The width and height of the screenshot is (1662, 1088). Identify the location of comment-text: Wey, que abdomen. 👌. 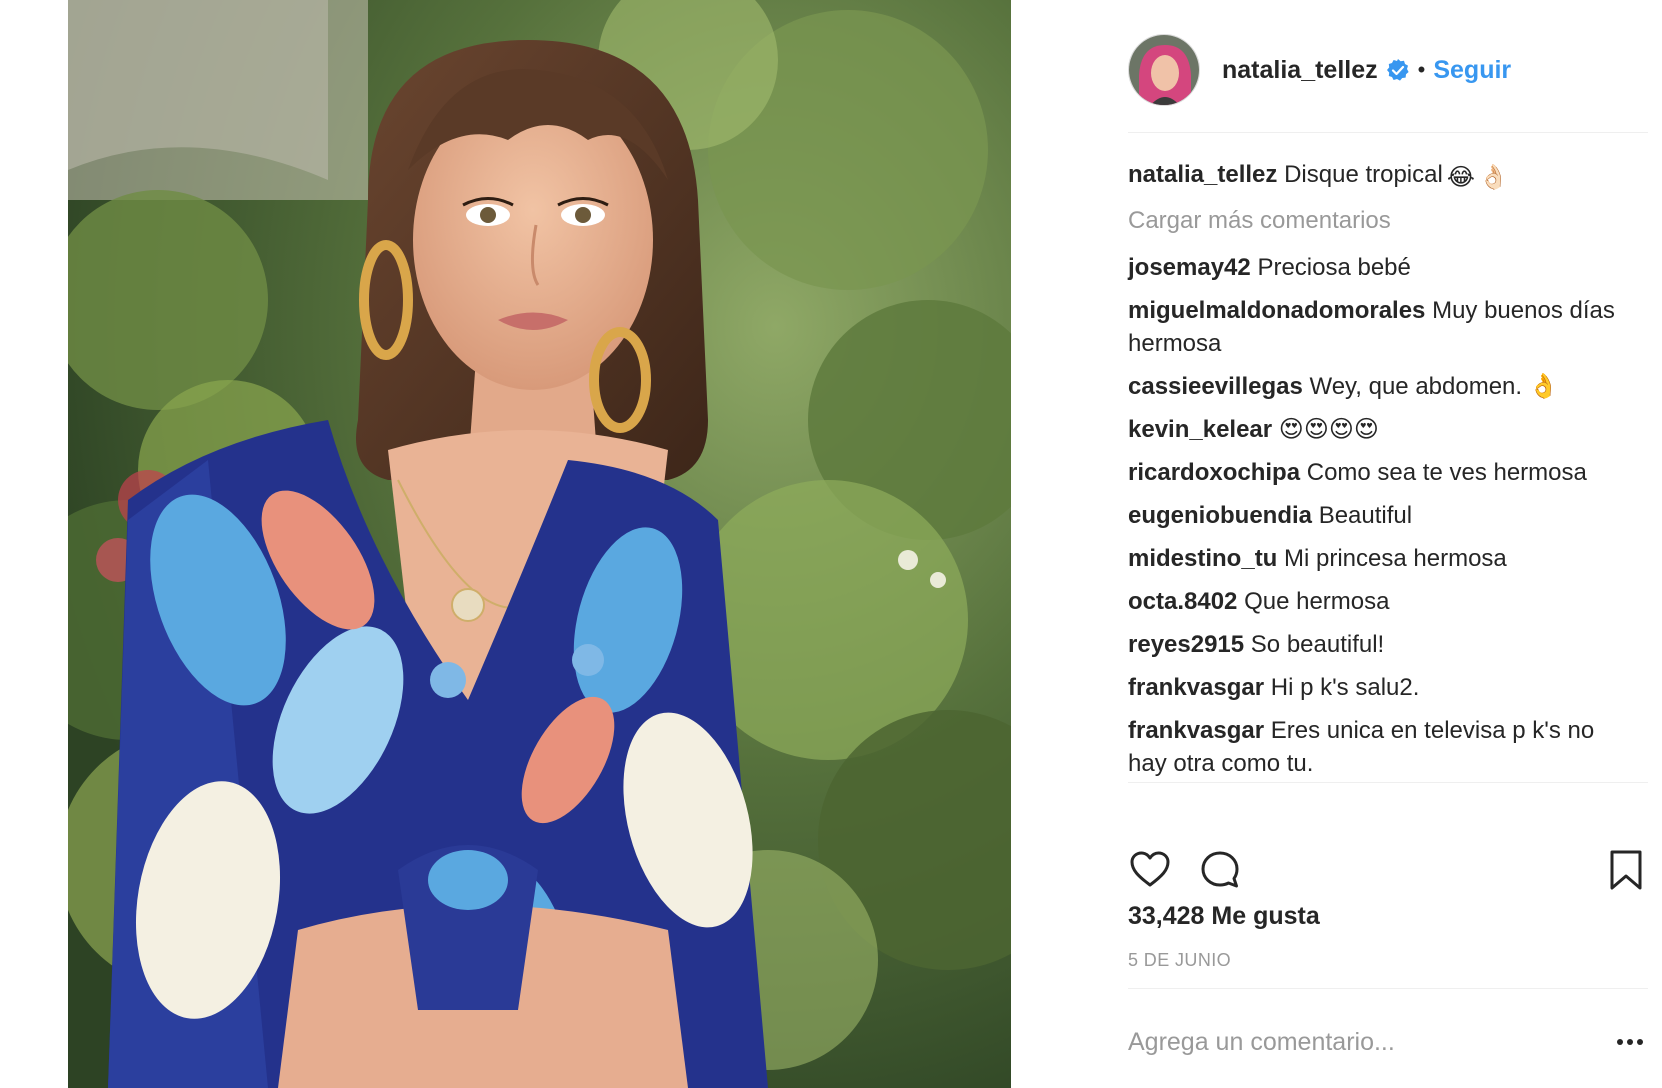
(1434, 386).